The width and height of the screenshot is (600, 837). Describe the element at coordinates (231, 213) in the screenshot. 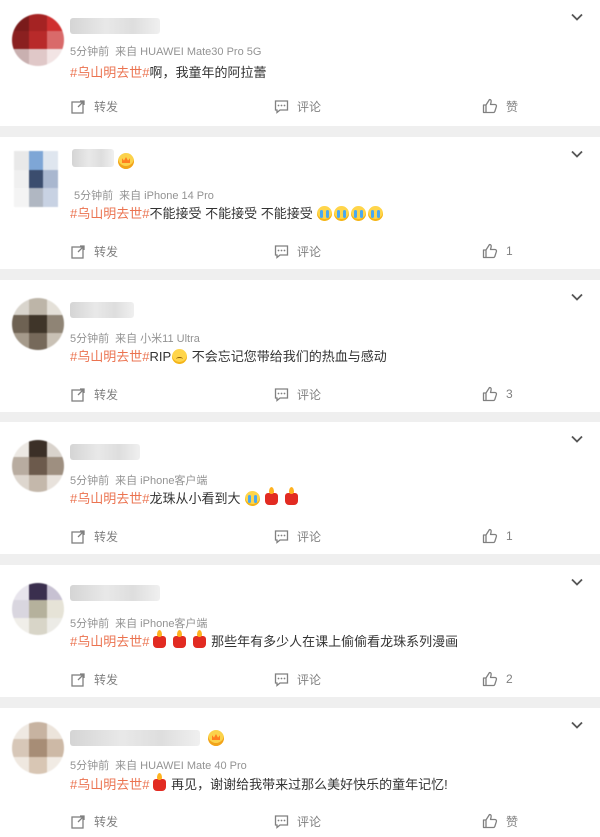

I see `comment-body: 不能接受 不能接受 不能接受` at that location.